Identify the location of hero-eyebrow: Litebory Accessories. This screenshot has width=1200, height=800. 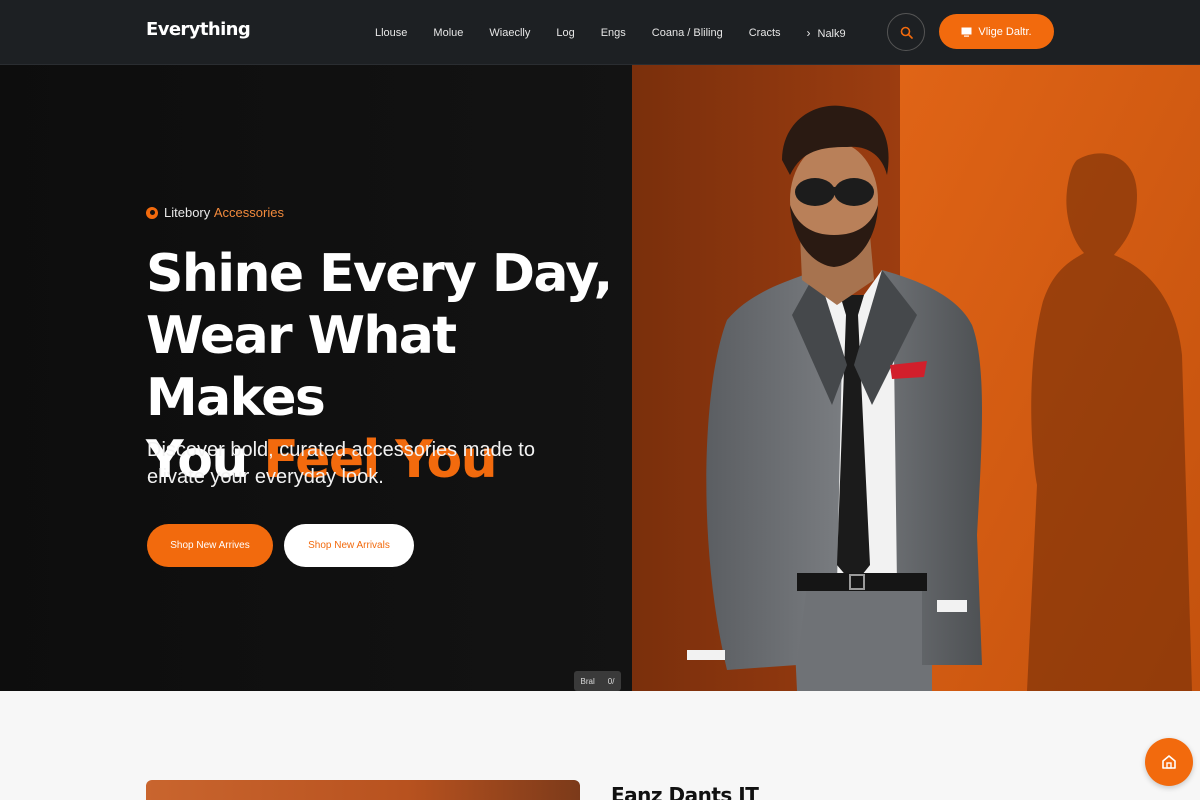
(215, 212).